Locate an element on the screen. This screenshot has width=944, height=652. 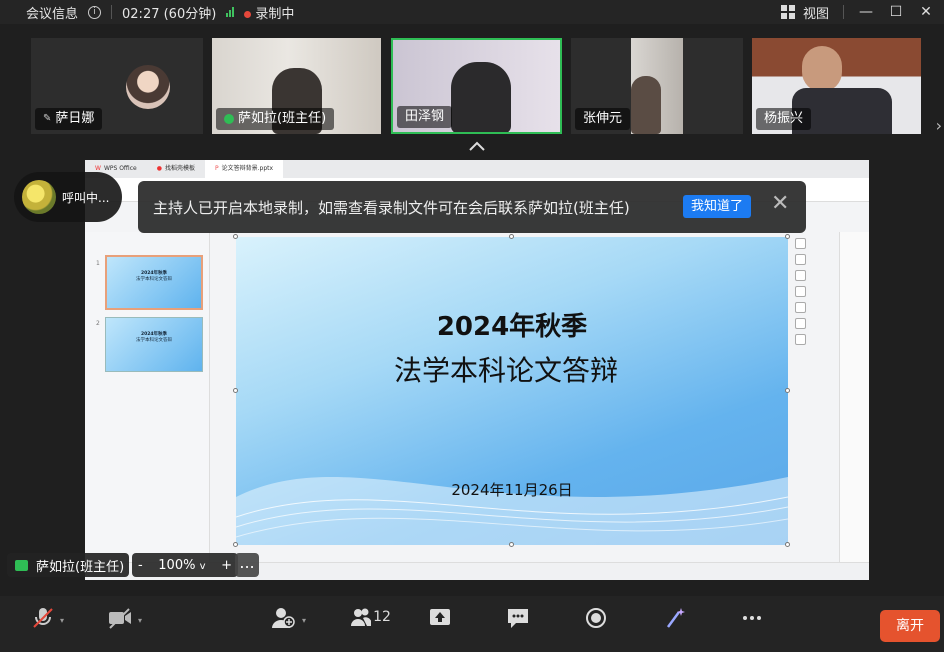
participant-name: 田泽钢 is located at coordinates (425, 117).